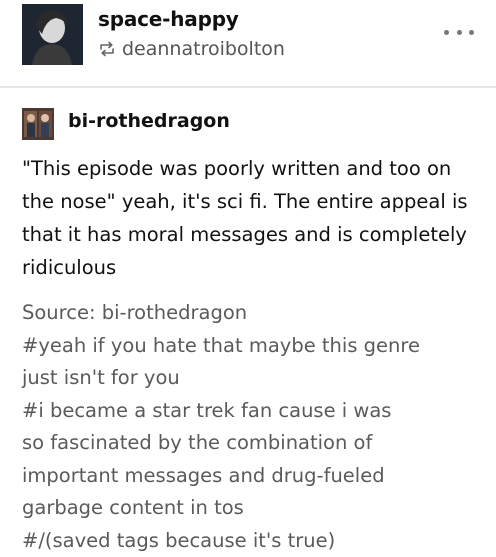 The image size is (496, 557). What do you see at coordinates (257, 346) in the screenshot?
I see `tag-line: #yeah if you hate that maybe this genre` at bounding box center [257, 346].